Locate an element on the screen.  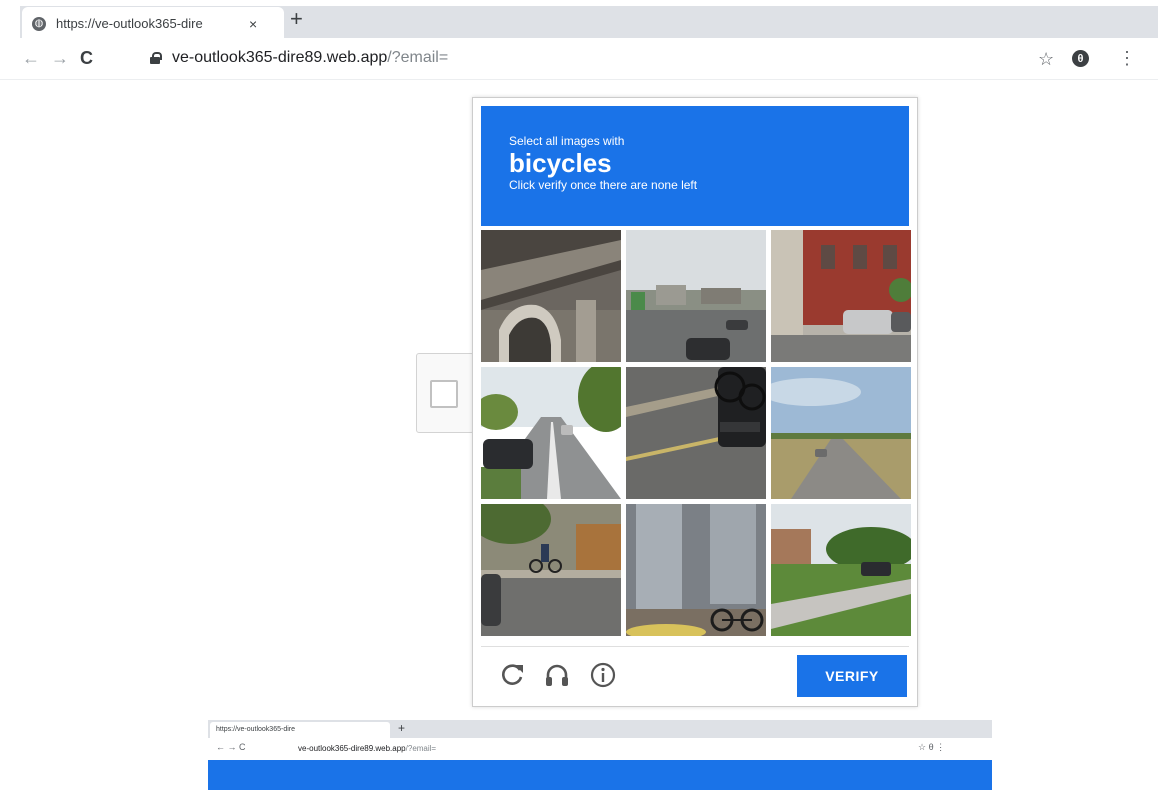
close-tab-icon: × is located at coordinates (253, 24).